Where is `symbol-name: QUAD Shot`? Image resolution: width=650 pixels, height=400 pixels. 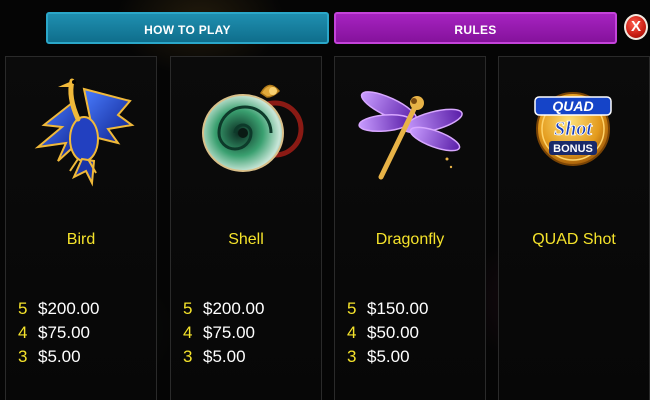
symbol-name: QUAD Shot is located at coordinates (574, 239).